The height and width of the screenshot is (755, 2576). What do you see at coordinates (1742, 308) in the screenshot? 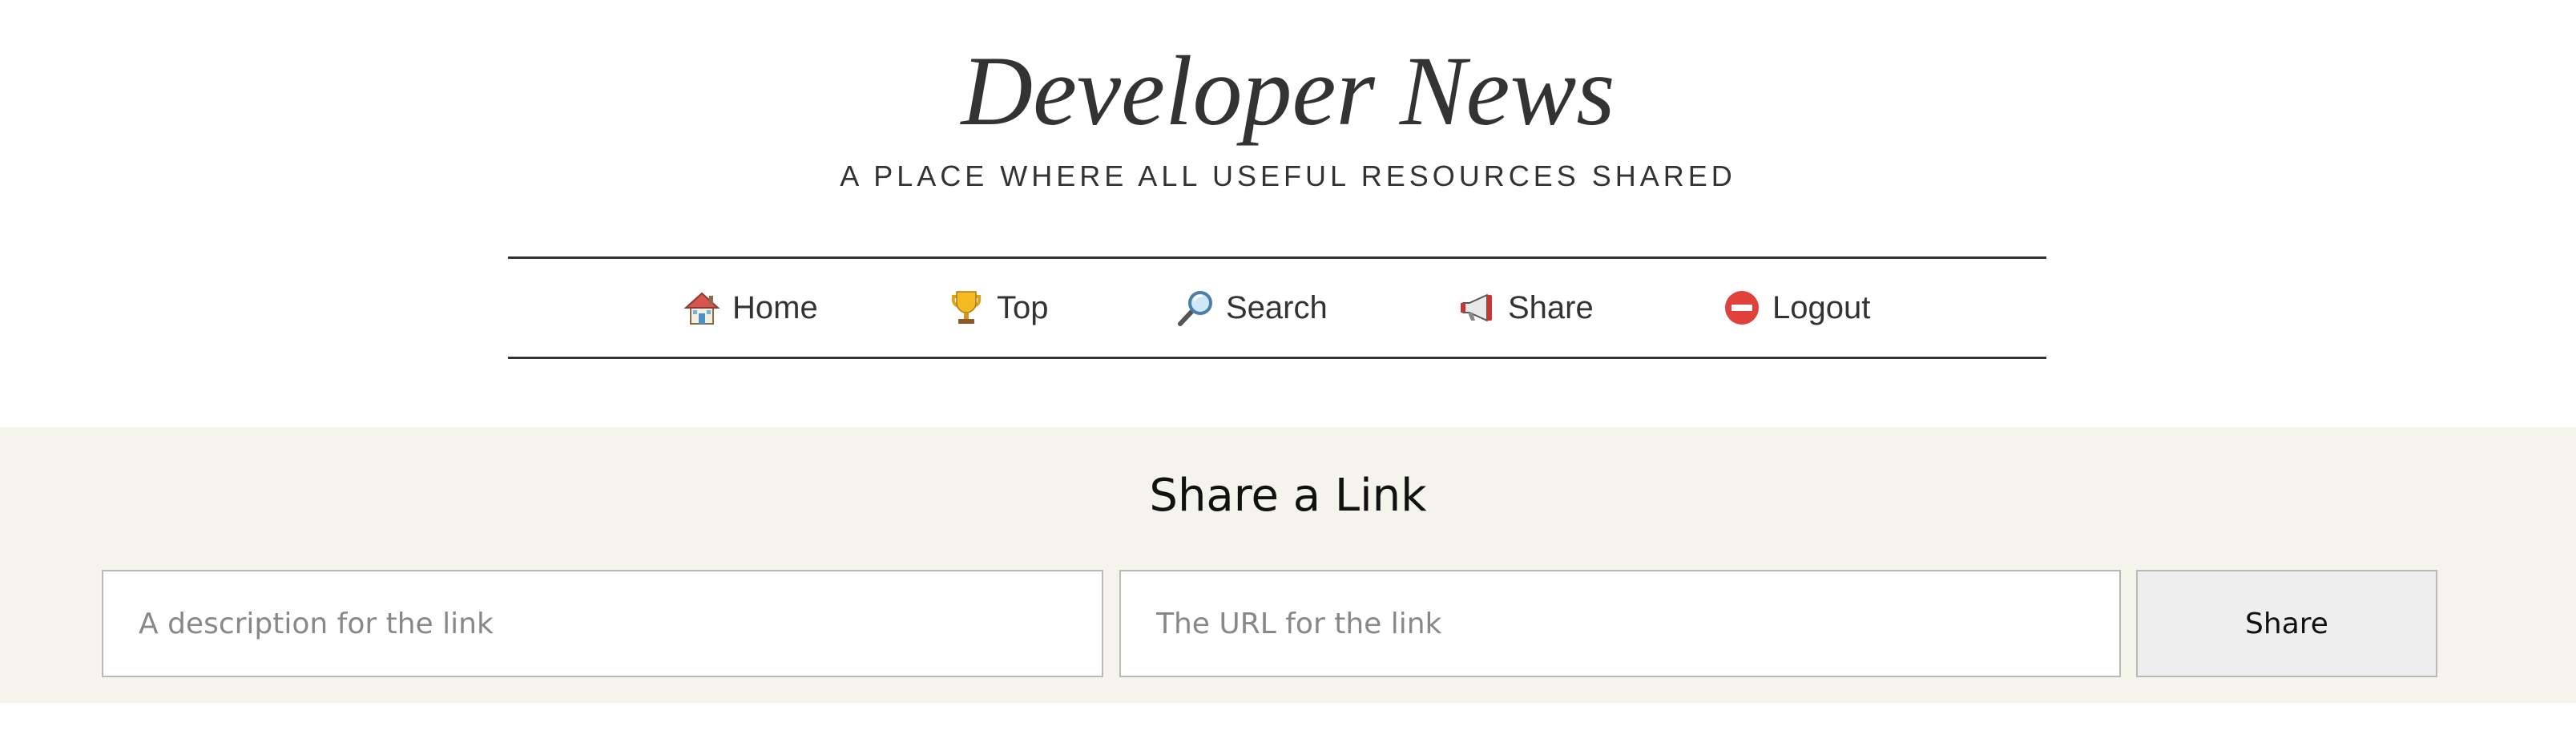
I see `no-entry-icon` at bounding box center [1742, 308].